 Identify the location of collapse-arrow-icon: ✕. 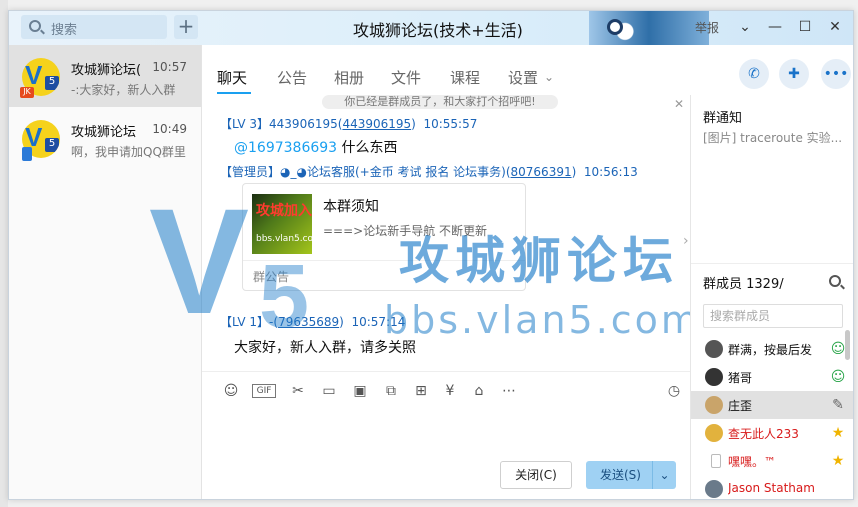
(679, 104).